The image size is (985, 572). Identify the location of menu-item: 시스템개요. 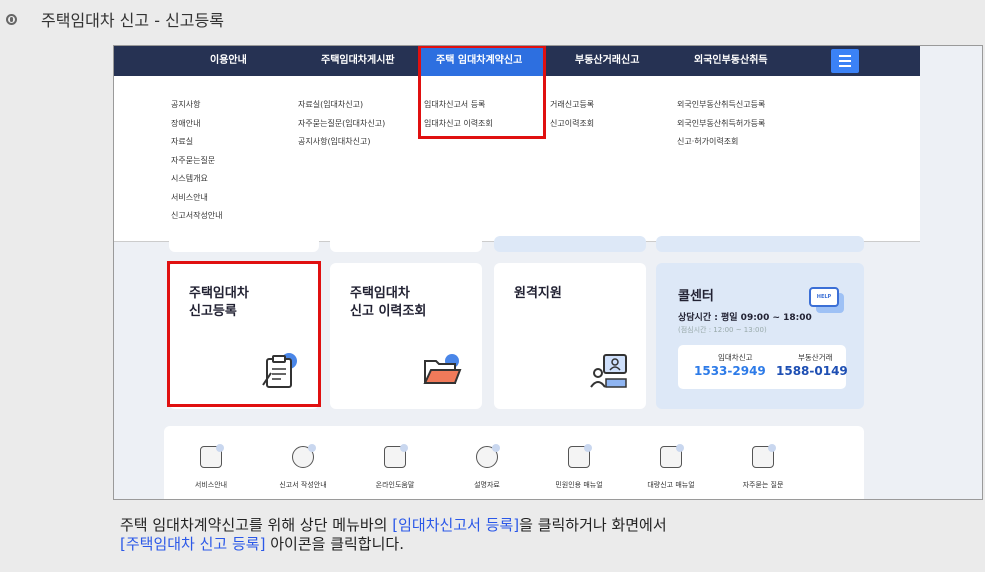
(197, 179).